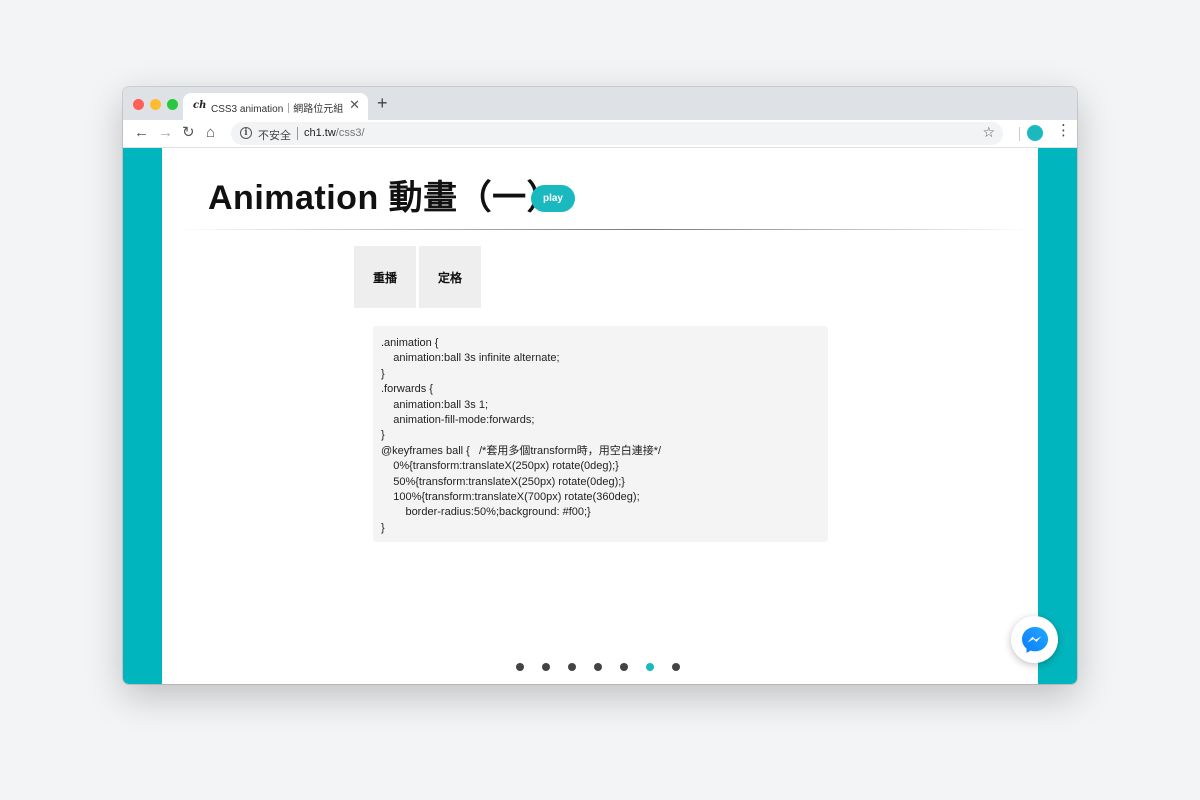 The height and width of the screenshot is (800, 1200). I want to click on messenger-icon, so click(1034, 639).